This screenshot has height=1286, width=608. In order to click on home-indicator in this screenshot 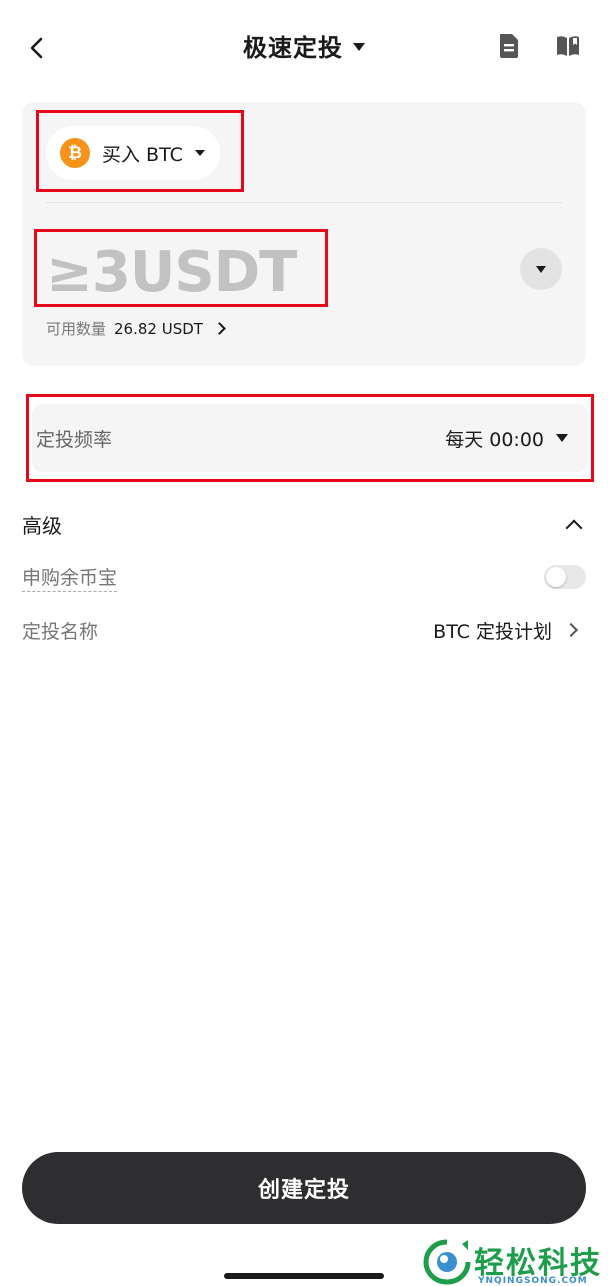, I will do `click(304, 1276)`.